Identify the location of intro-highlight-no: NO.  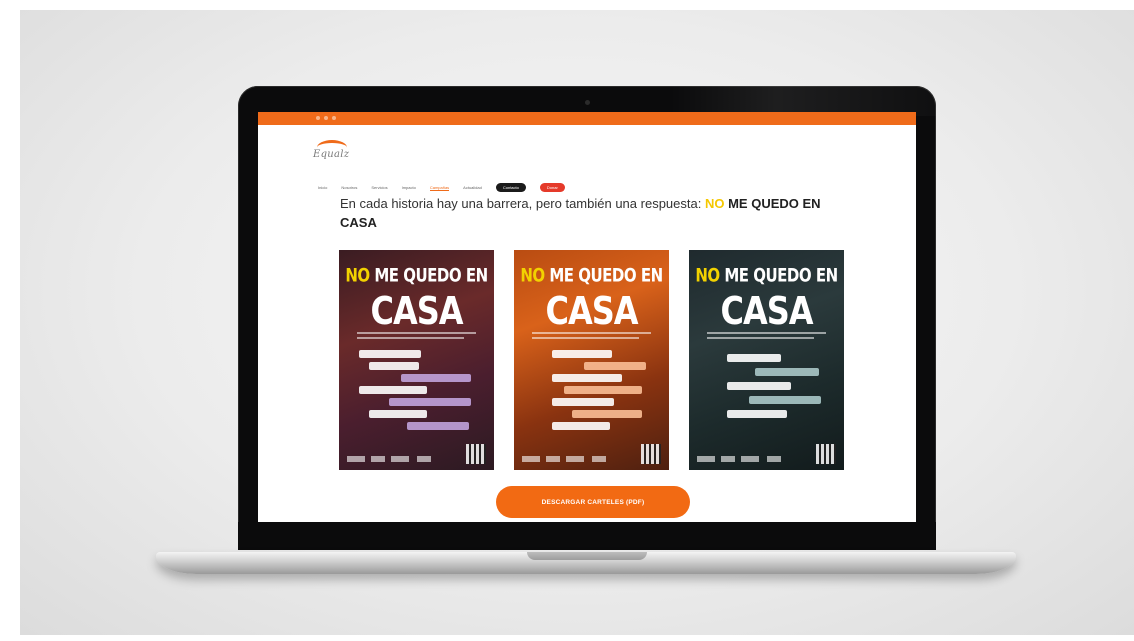
(714, 203).